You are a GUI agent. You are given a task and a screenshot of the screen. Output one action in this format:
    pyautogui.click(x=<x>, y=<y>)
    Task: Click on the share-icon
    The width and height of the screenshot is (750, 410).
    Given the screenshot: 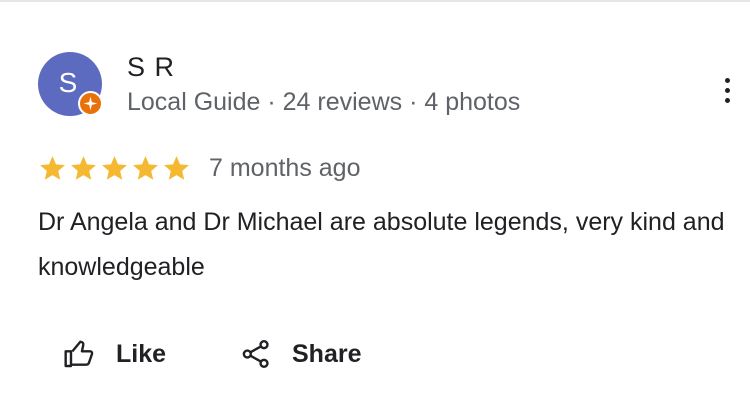 What is the action you would take?
    pyautogui.click(x=255, y=354)
    